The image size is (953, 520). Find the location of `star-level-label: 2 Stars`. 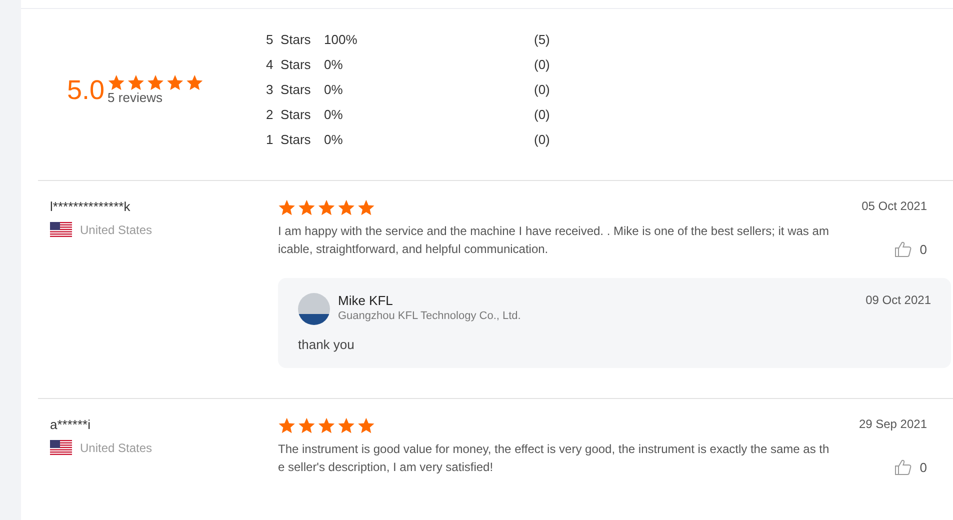

star-level-label: 2 Stars is located at coordinates (289, 115).